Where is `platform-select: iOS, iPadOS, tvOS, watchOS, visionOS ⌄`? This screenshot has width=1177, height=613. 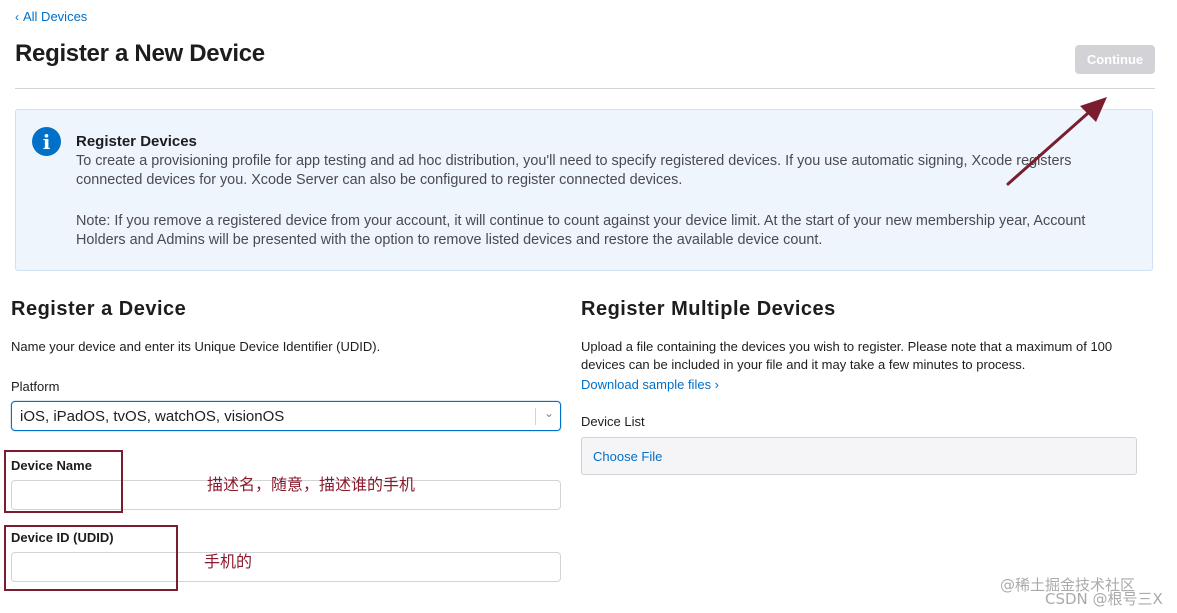 platform-select: iOS, iPadOS, tvOS, watchOS, visionOS ⌄ is located at coordinates (286, 416).